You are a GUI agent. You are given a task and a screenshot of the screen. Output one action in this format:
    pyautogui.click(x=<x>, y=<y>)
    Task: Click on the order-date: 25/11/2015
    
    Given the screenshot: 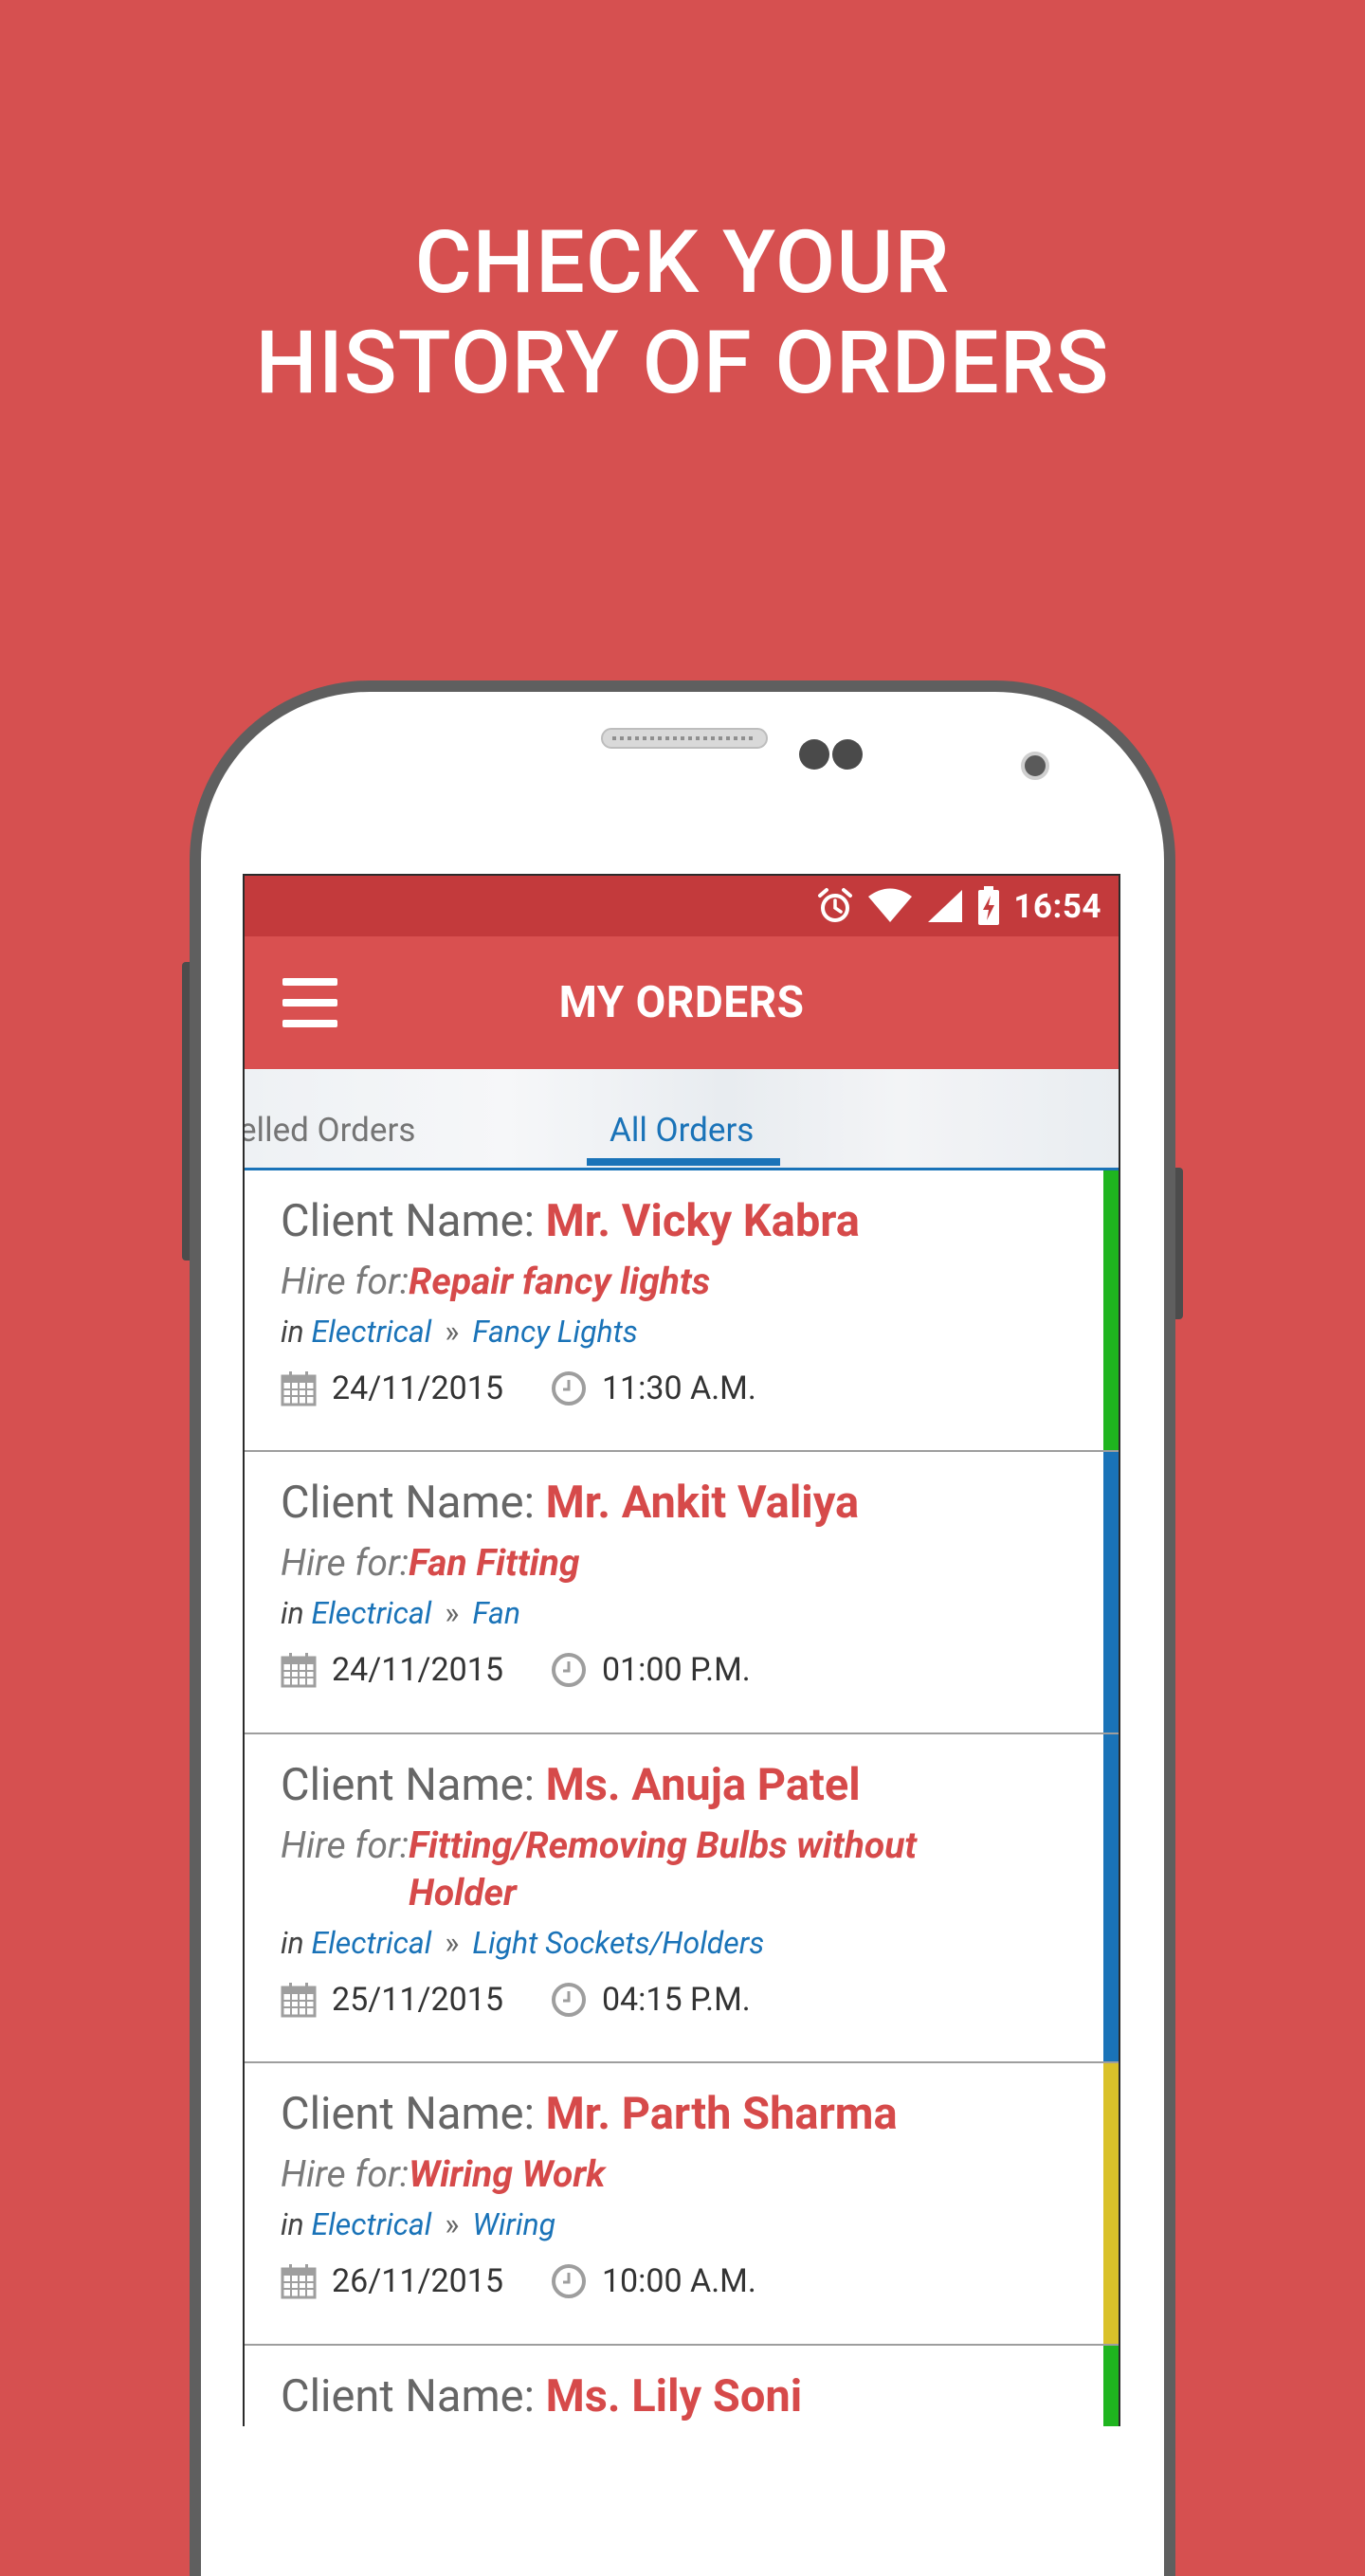 What is the action you would take?
    pyautogui.click(x=417, y=2000)
    